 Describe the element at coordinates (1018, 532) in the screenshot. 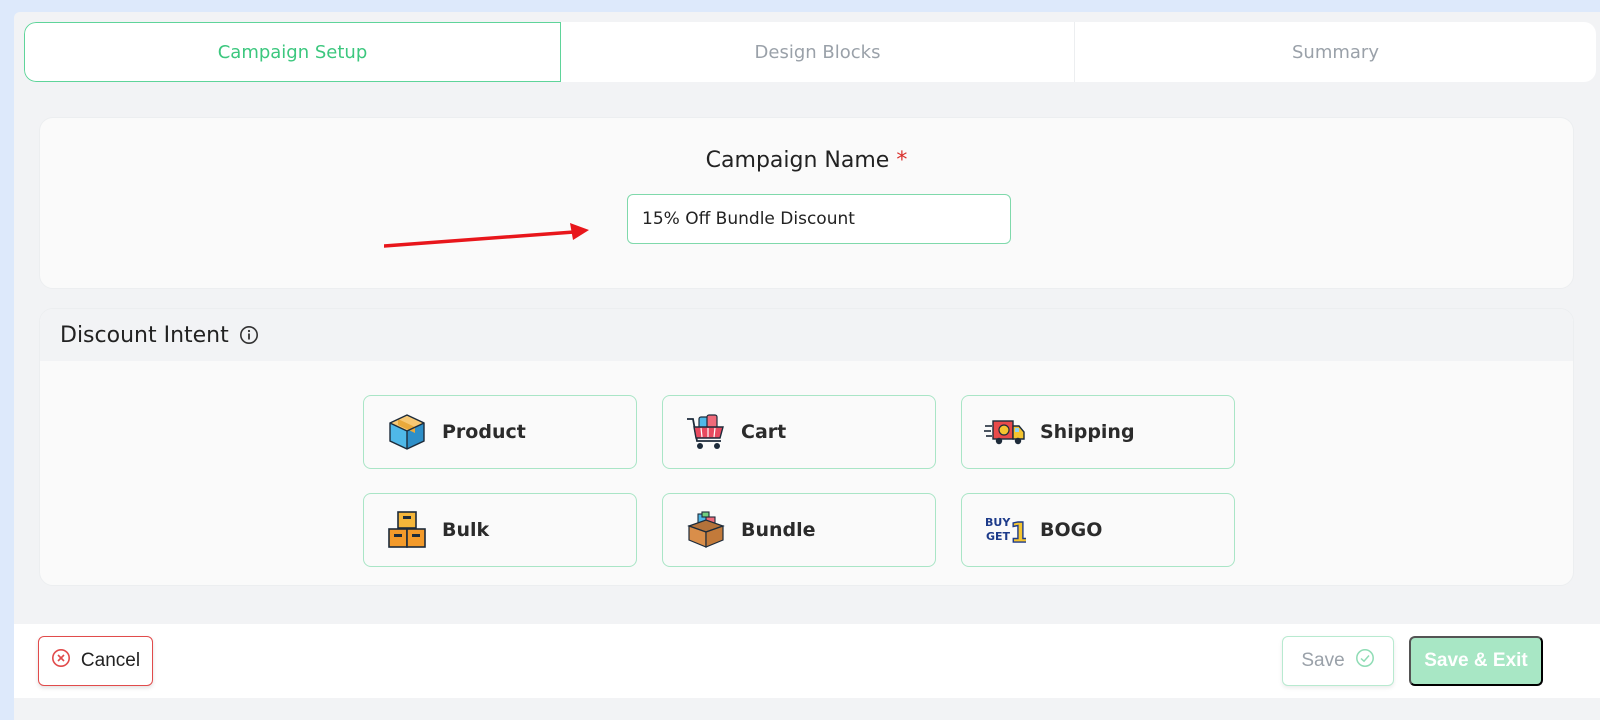

I see `bogo-icon-text-one: 1` at that location.